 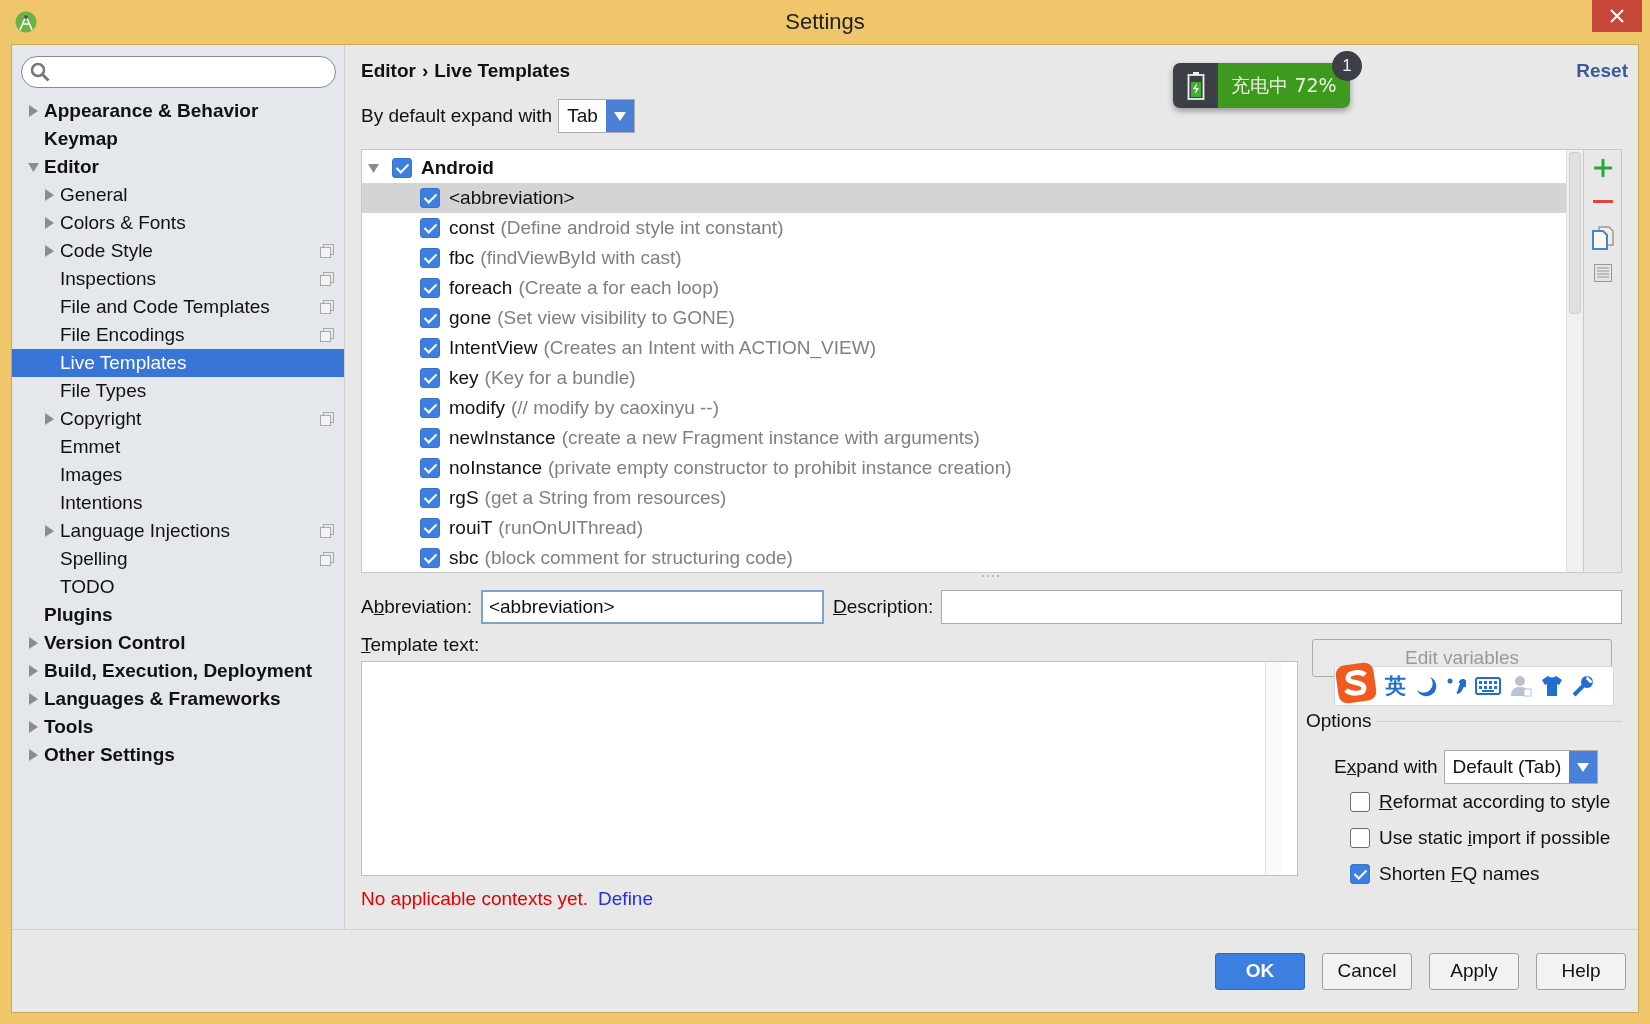 What do you see at coordinates (1602, 168) in the screenshot?
I see `add-icon` at bounding box center [1602, 168].